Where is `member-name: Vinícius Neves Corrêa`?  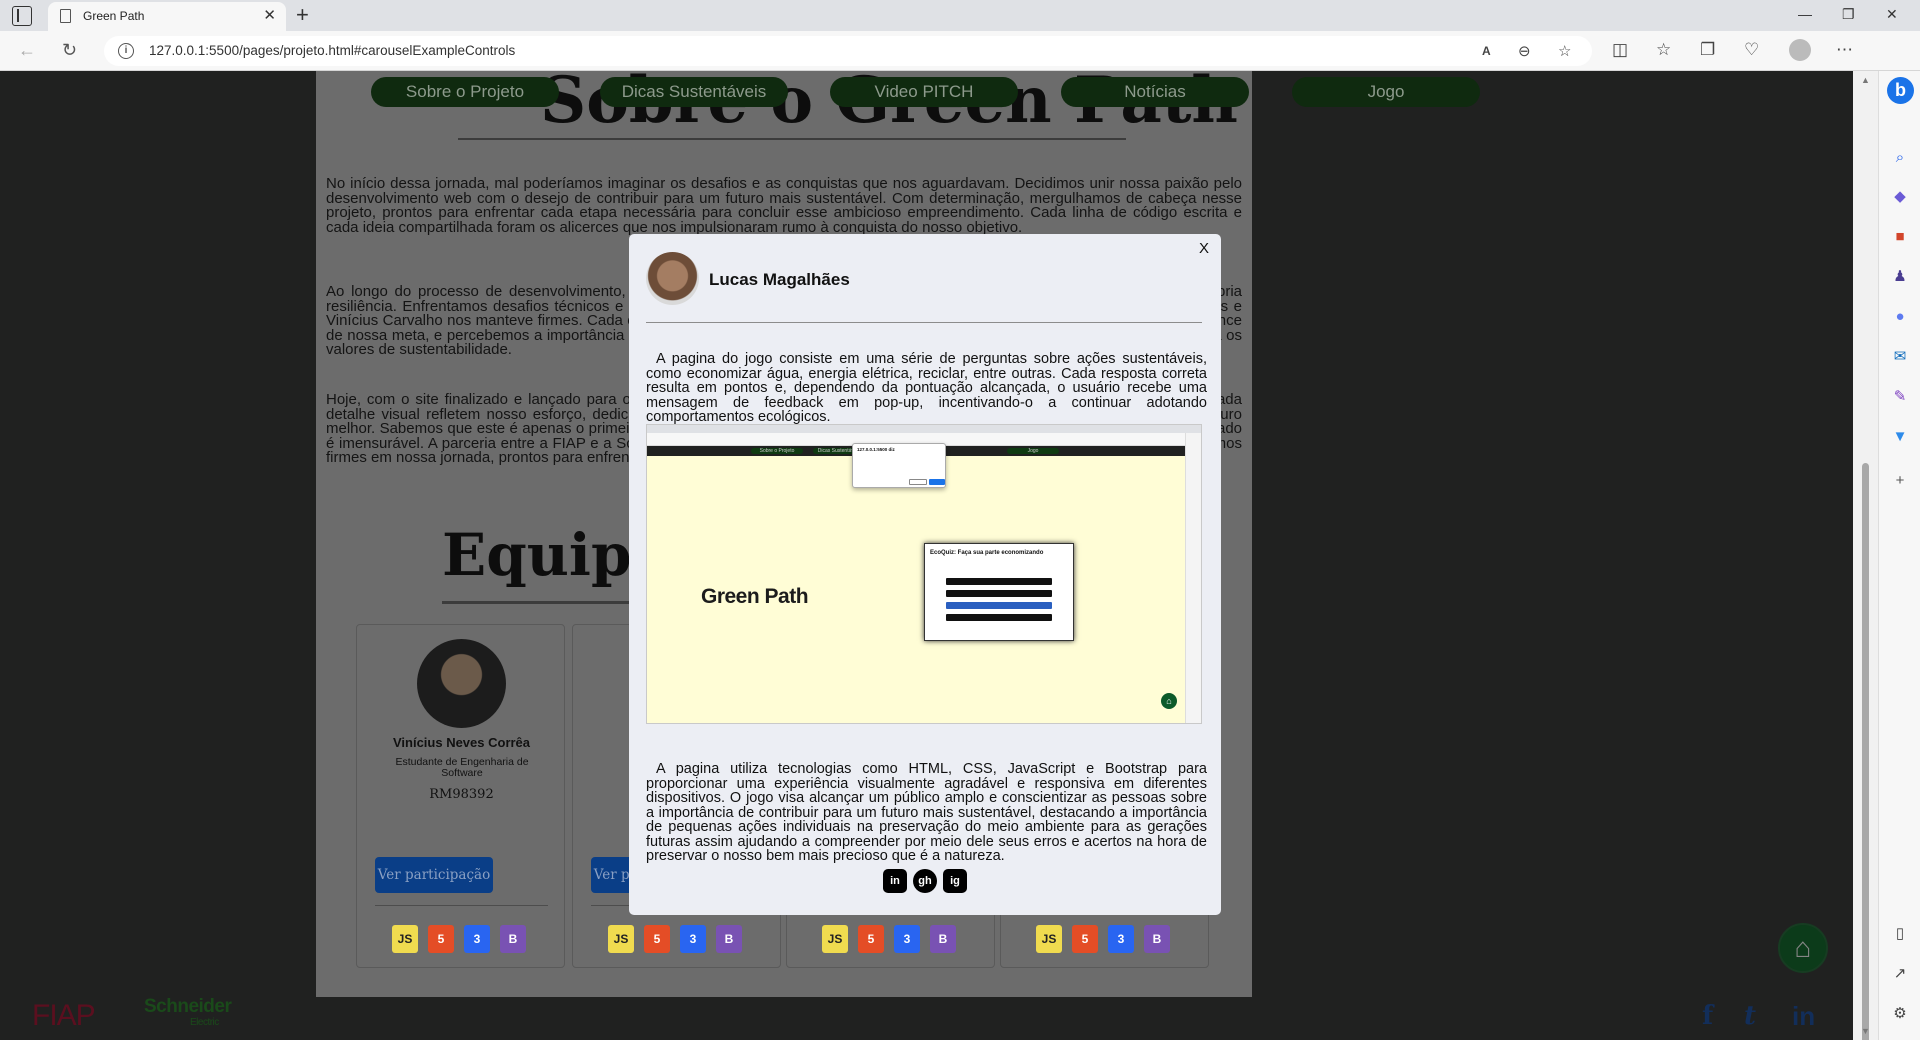
member-name: Vinícius Neves Corrêa is located at coordinates (461, 742).